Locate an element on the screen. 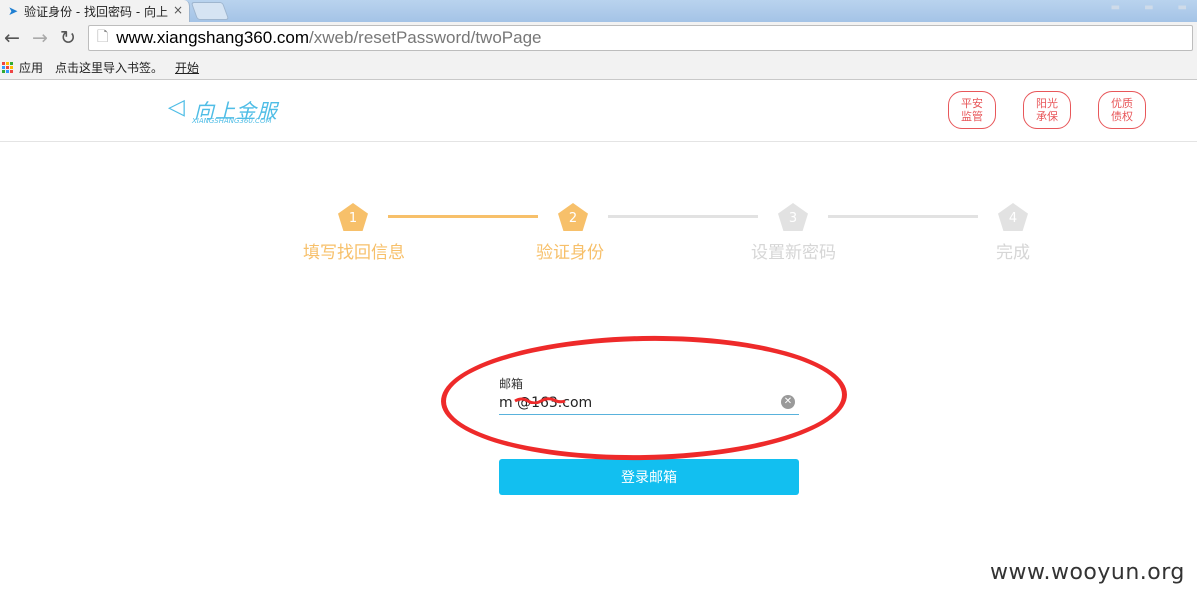 Image resolution: width=1197 pixels, height=603 pixels. step-1-marker: 1 is located at coordinates (353, 217).